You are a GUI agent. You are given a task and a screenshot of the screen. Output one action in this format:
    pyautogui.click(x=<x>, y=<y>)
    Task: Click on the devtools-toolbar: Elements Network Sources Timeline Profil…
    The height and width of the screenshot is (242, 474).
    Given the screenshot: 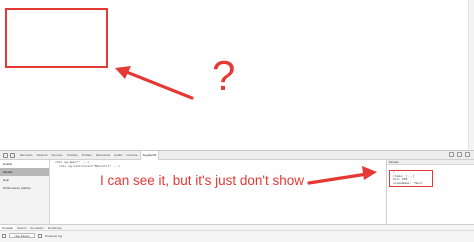 What is the action you would take?
    pyautogui.click(x=237, y=155)
    